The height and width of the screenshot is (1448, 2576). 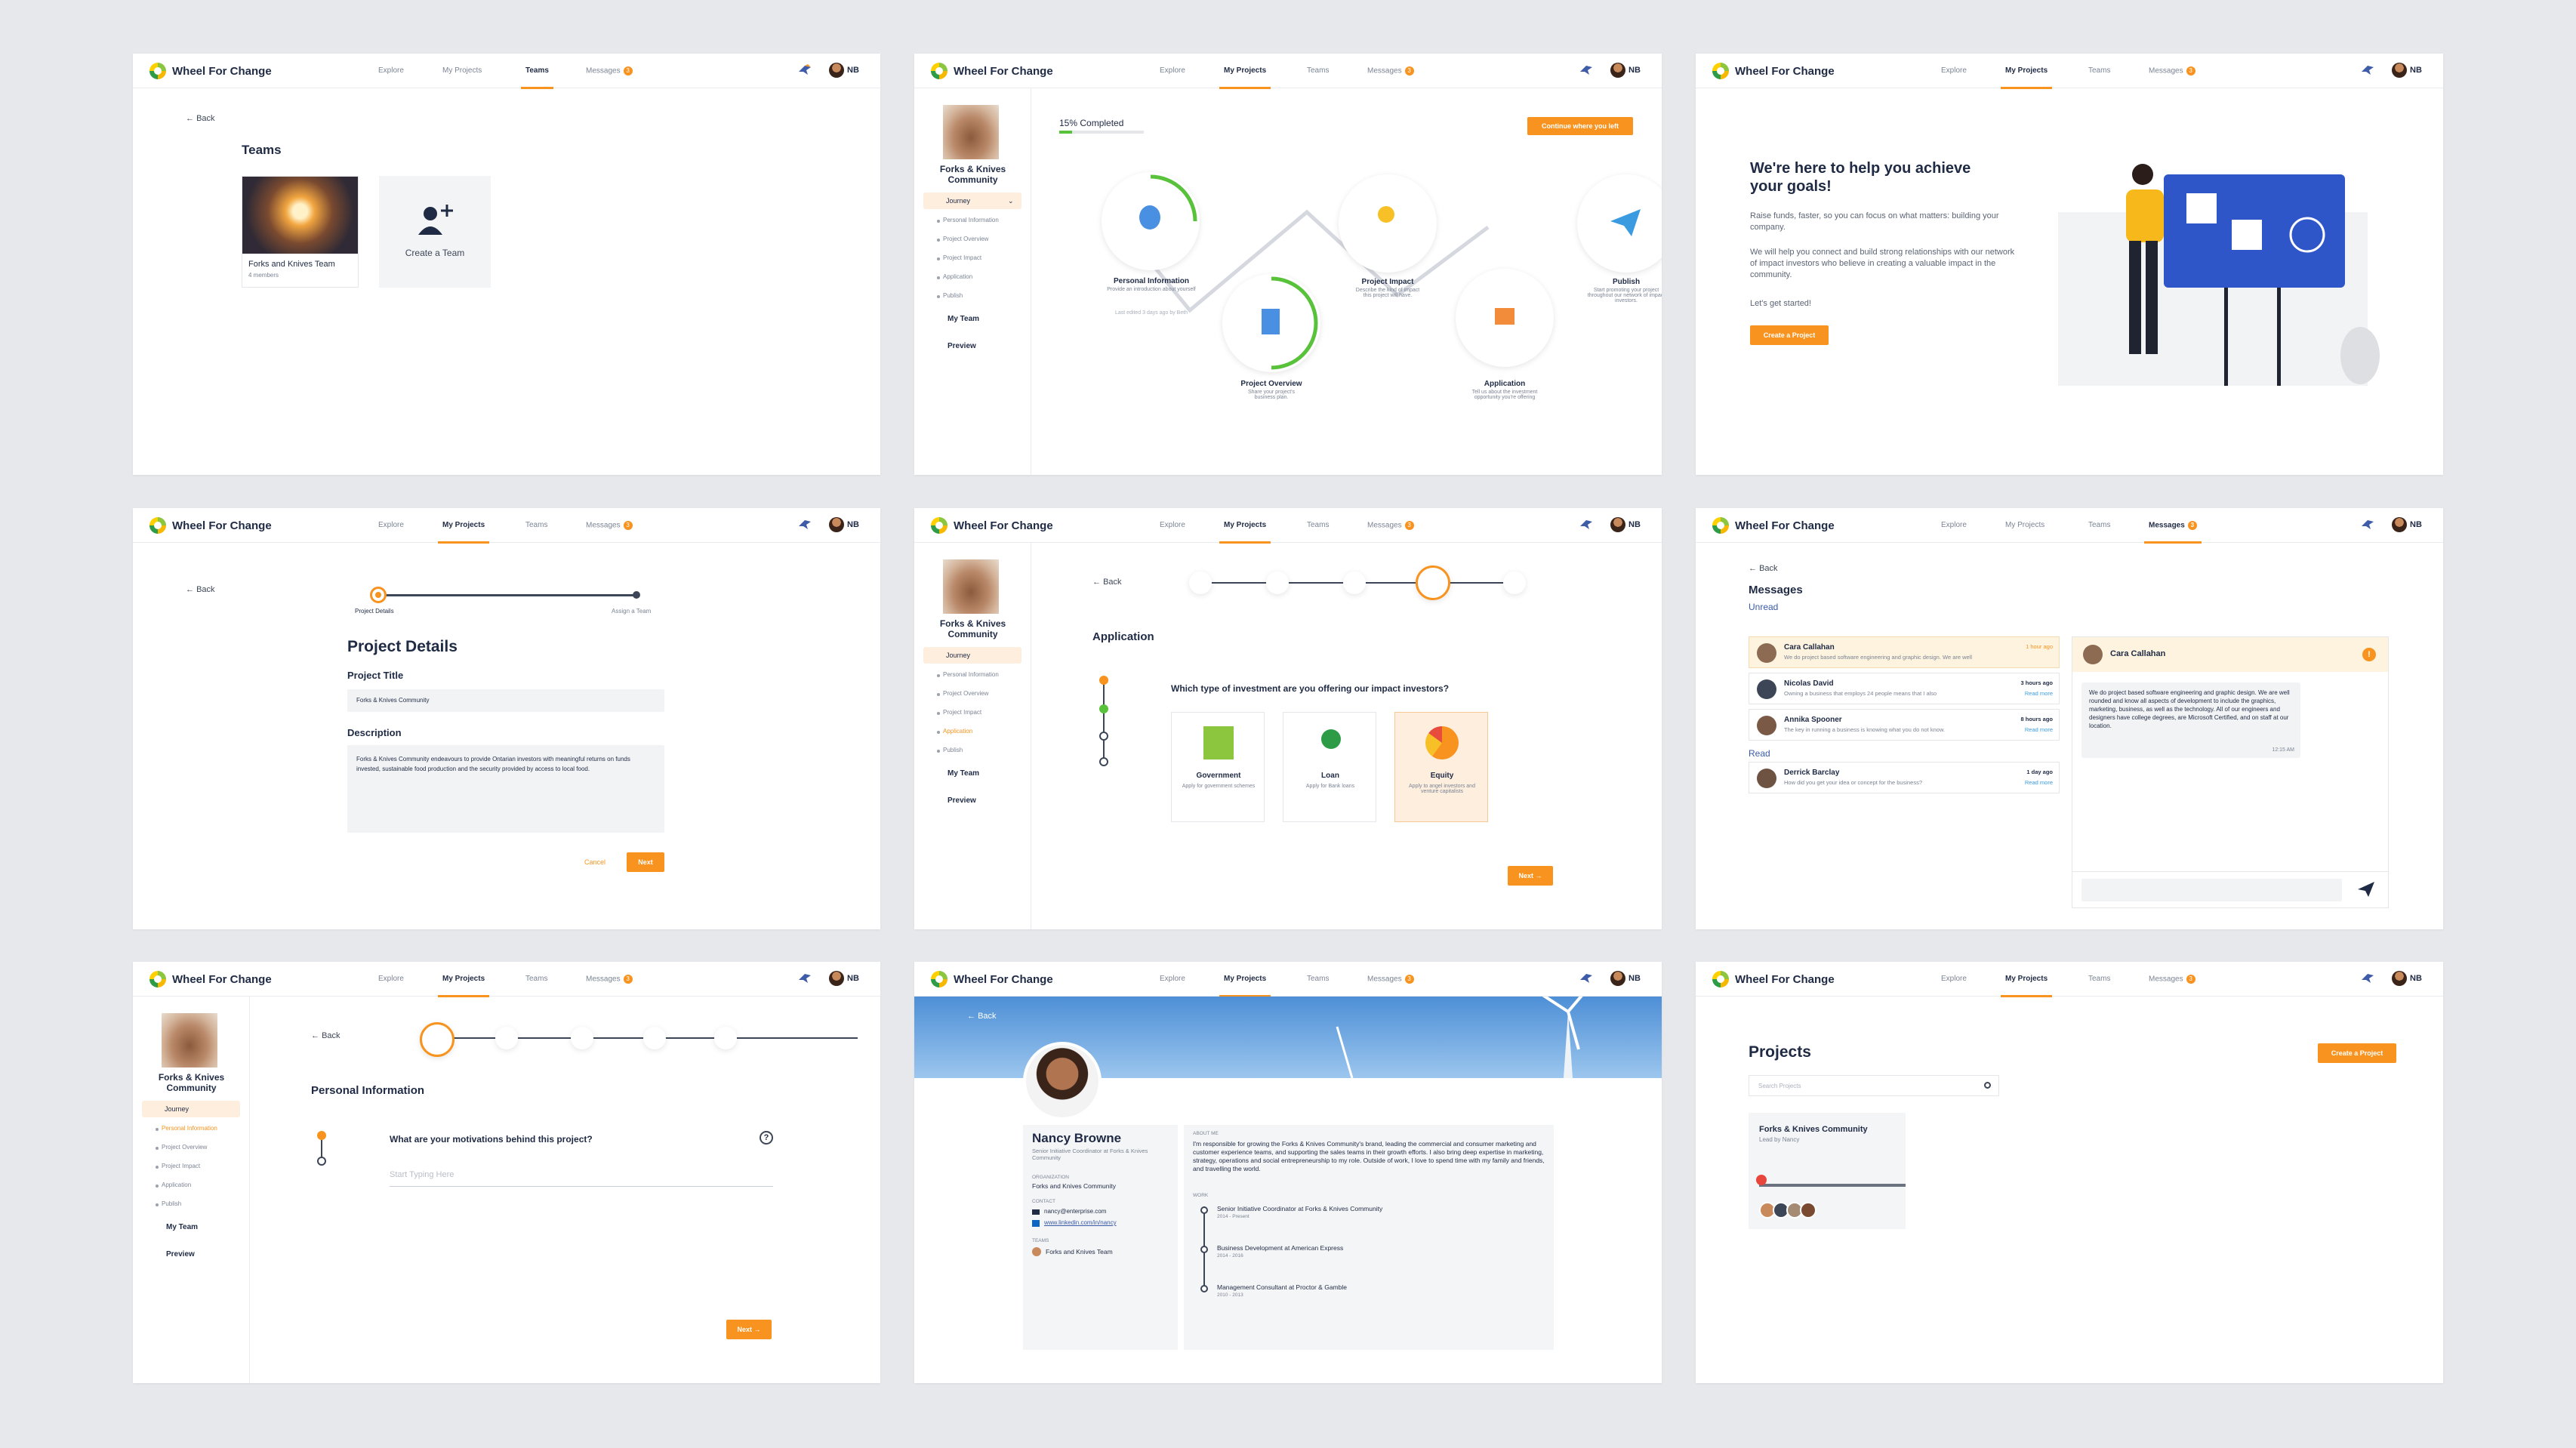 I want to click on journey-step: Personal Information, so click(x=968, y=674).